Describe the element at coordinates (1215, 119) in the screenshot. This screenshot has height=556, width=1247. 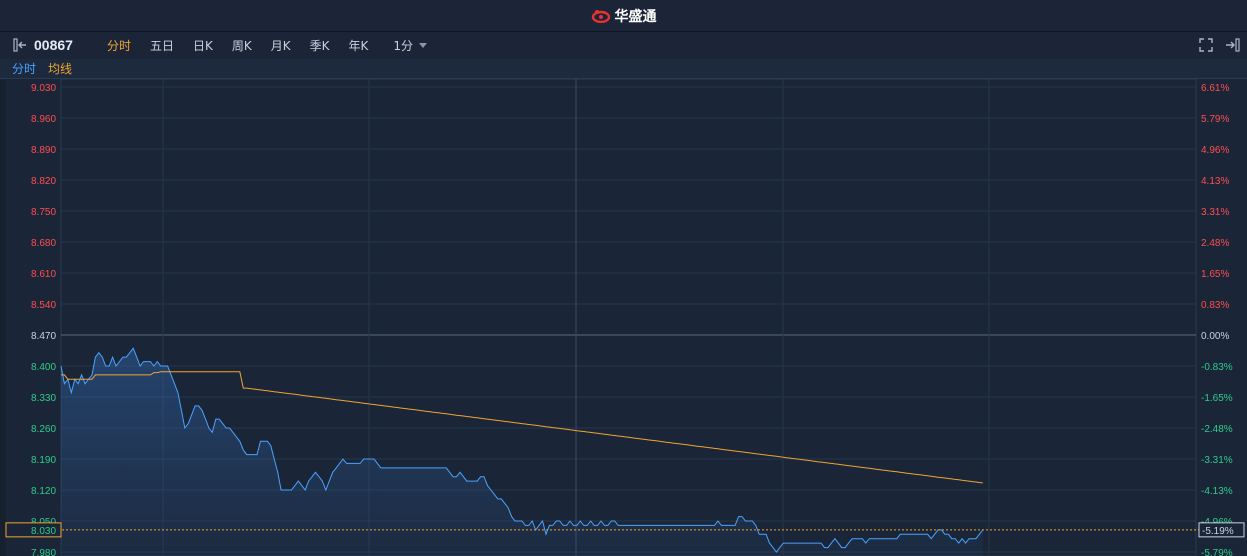
I see `y-tick-label-right: 5.79%` at that location.